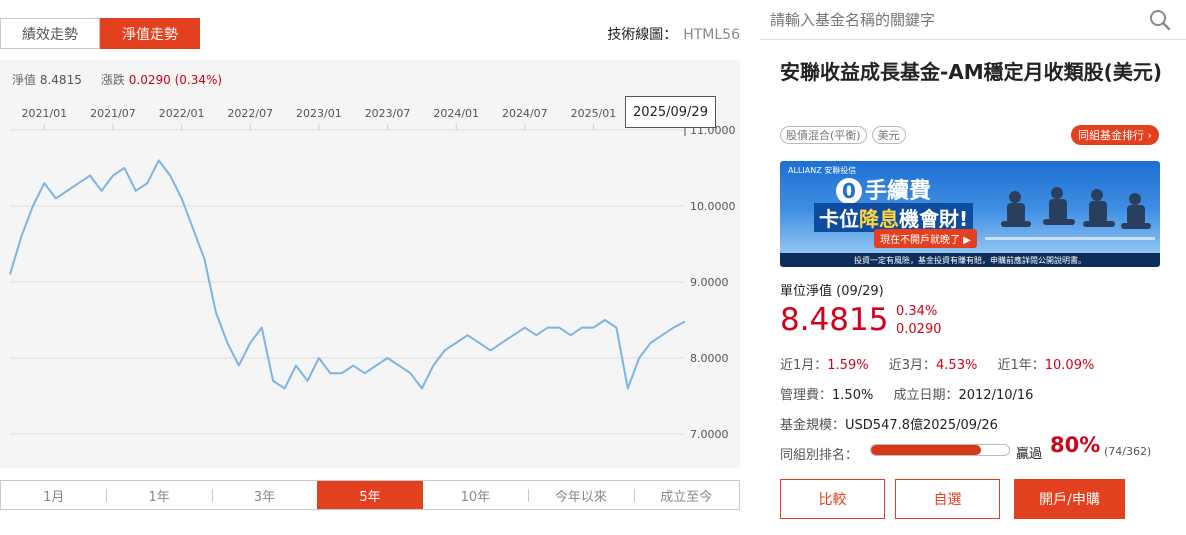 This screenshot has height=535, width=1186. I want to click on tech-chart-selector: 技術線圖： HTML56, so click(673, 34).